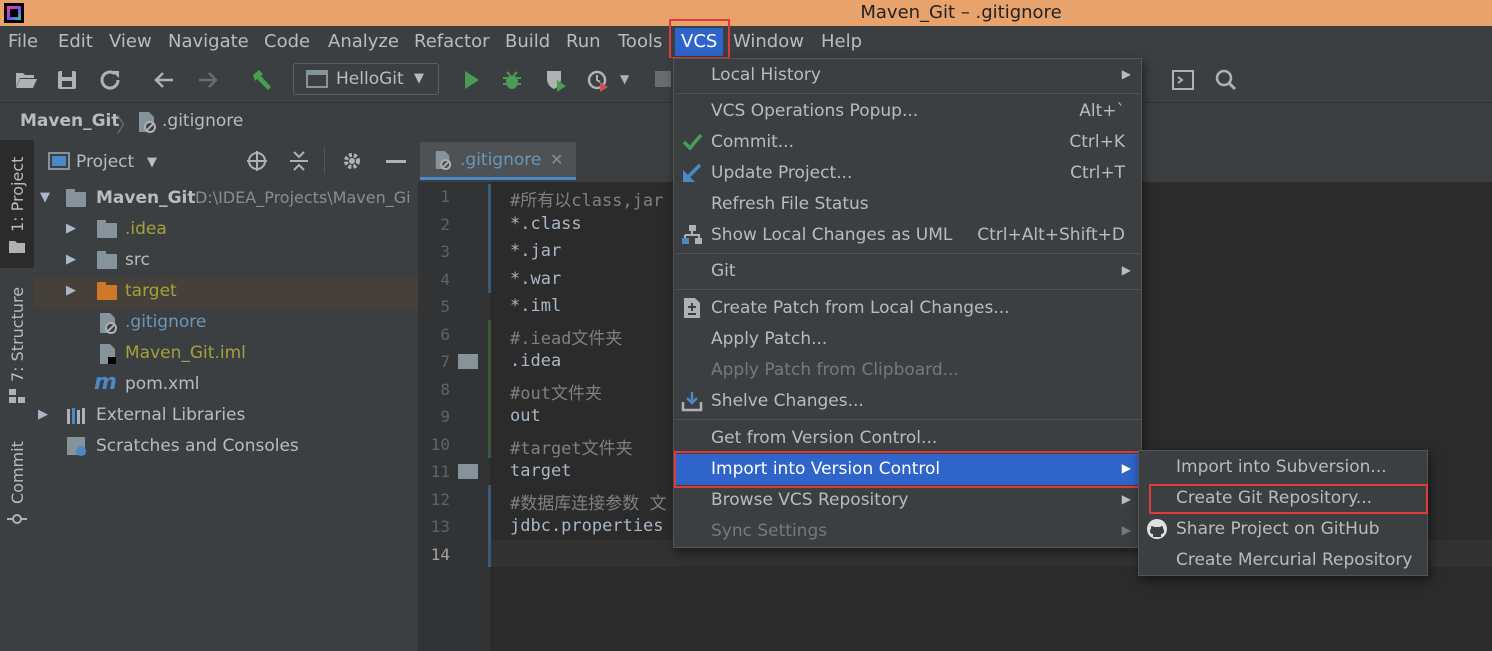  Describe the element at coordinates (1226, 80) in the screenshot. I see `search-icon` at that location.